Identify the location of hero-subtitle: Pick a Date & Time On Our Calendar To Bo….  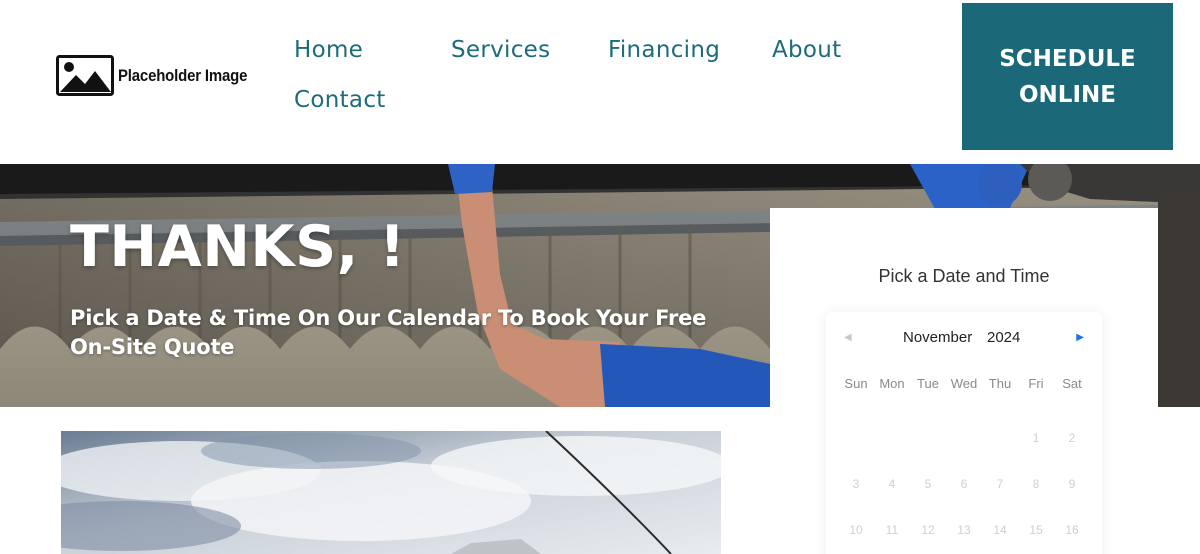
(388, 332).